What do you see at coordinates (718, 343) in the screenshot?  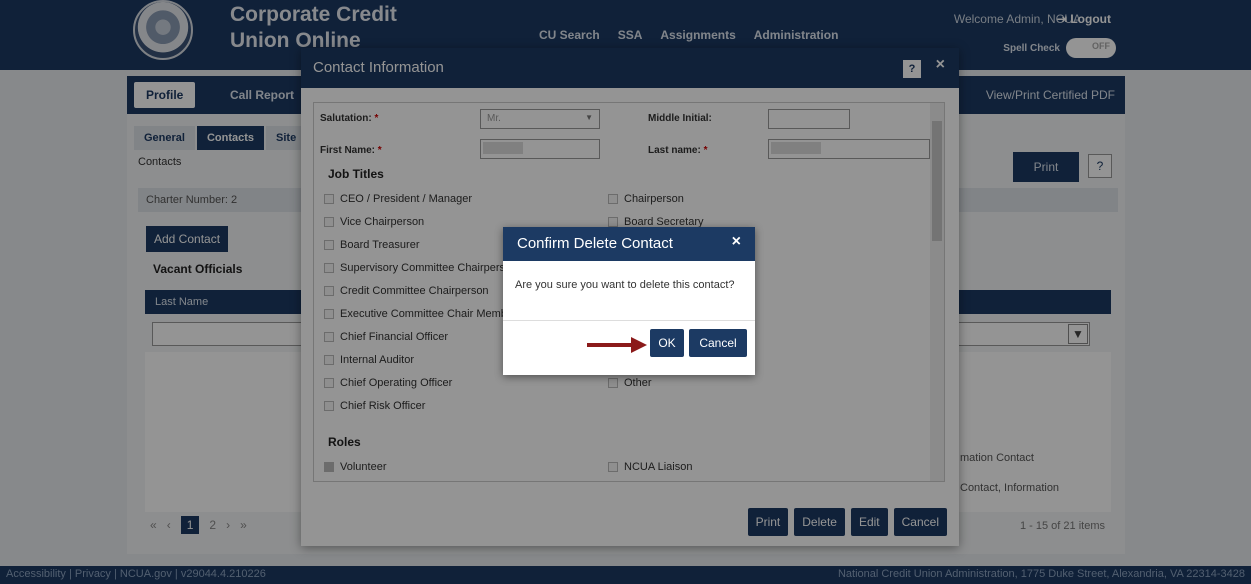 I see `cancel-button: Cancel` at bounding box center [718, 343].